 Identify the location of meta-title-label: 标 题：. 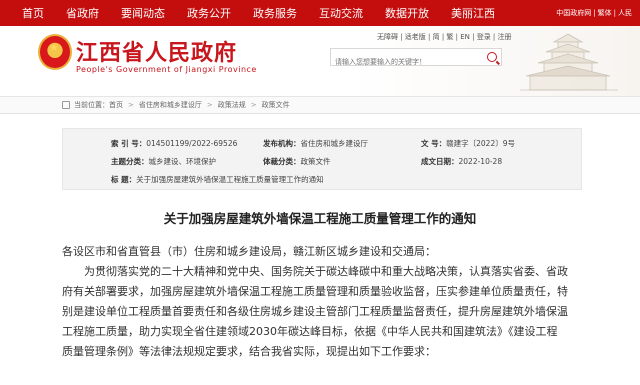
(124, 179).